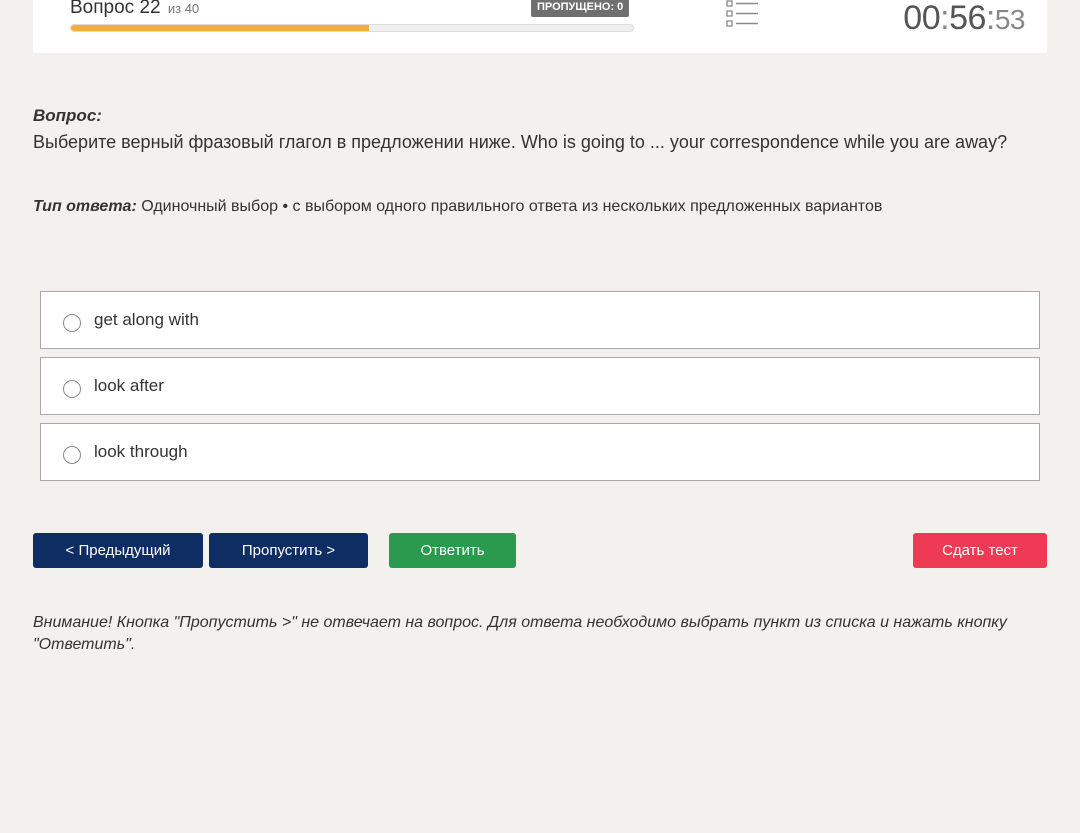 This screenshot has height=833, width=1080. I want to click on timer: 00:56:53, so click(964, 18).